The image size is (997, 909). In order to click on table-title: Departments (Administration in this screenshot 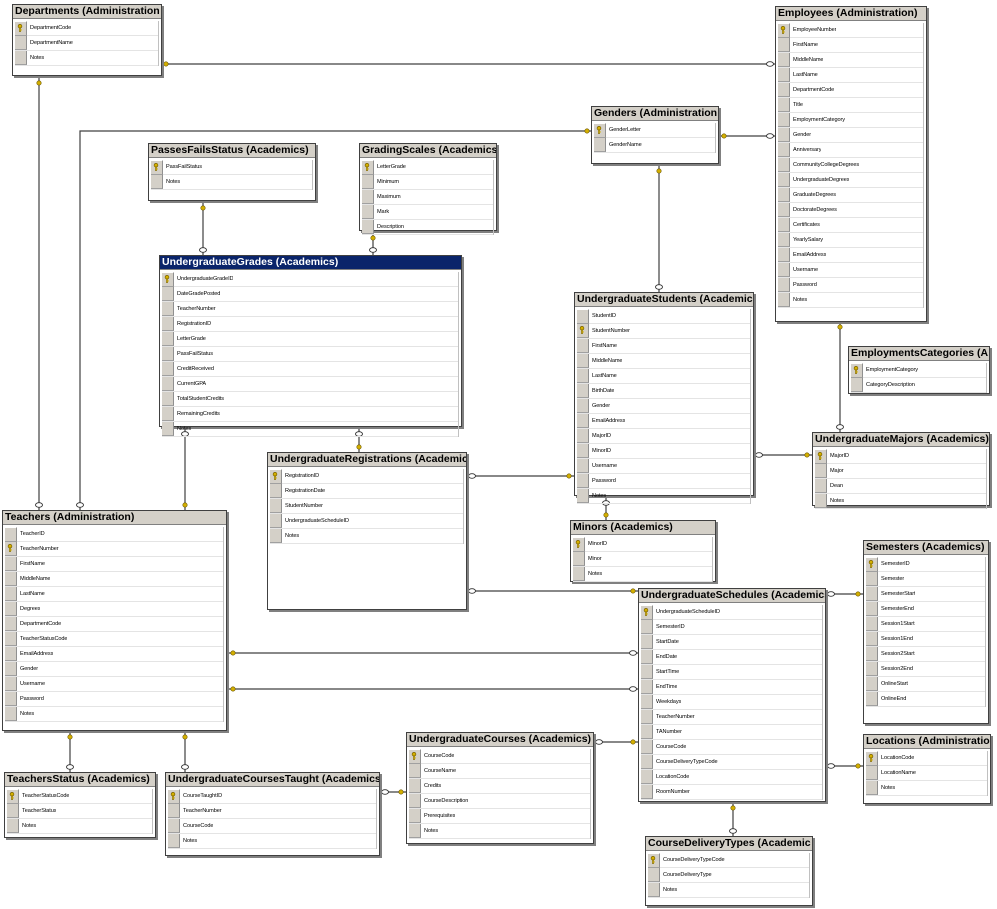, I will do `click(87, 12)`.